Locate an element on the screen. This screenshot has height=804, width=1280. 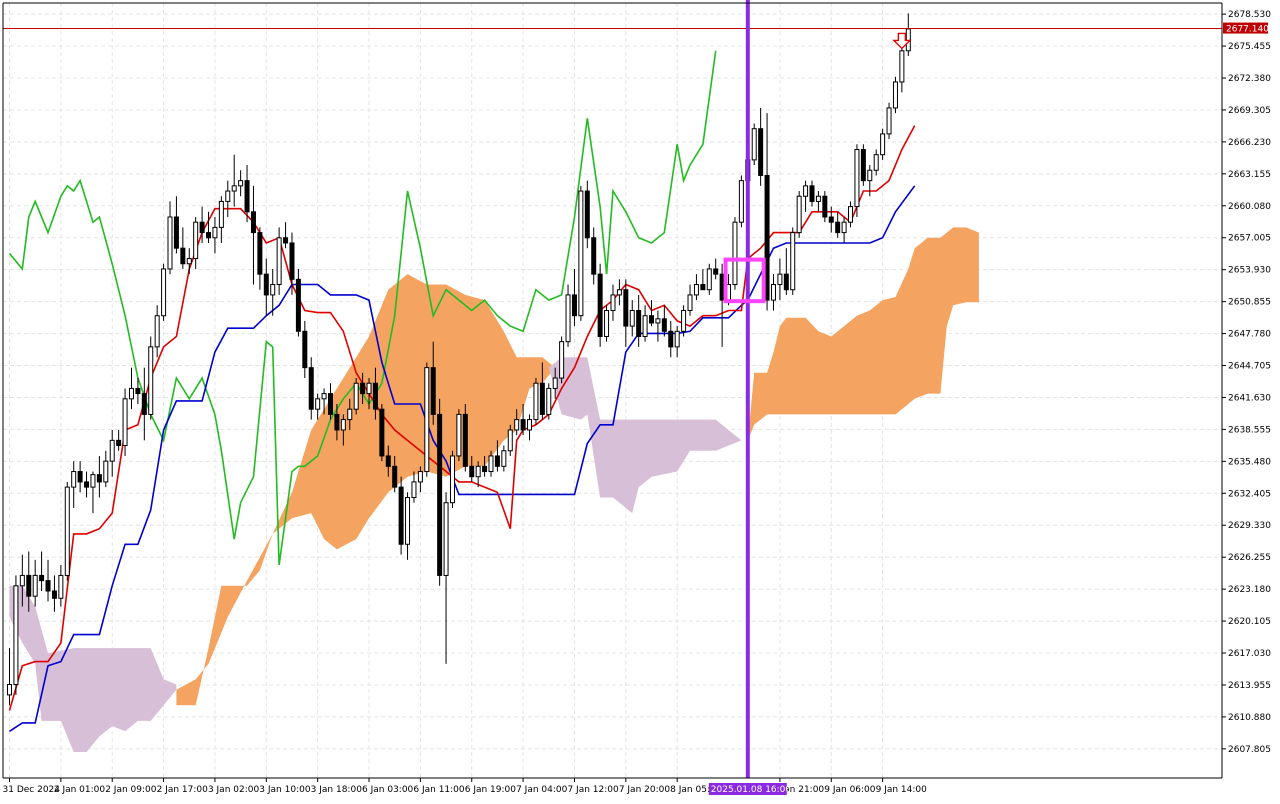
y-tick-label: 2669.305 is located at coordinates (1249, 111).